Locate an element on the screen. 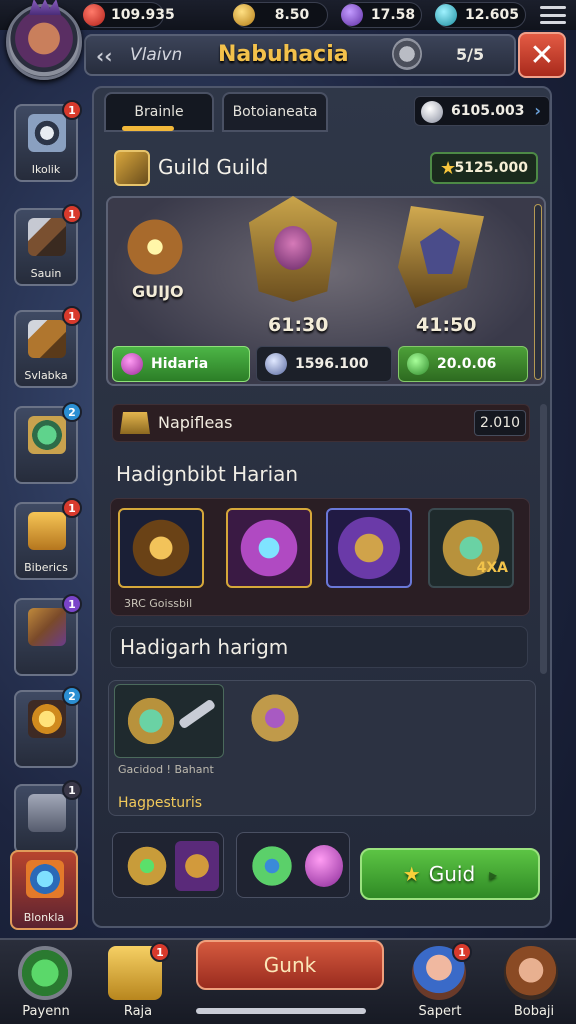 Image resolution: width=576 pixels, height=1024 pixels. player-avatar is located at coordinates (44, 40).